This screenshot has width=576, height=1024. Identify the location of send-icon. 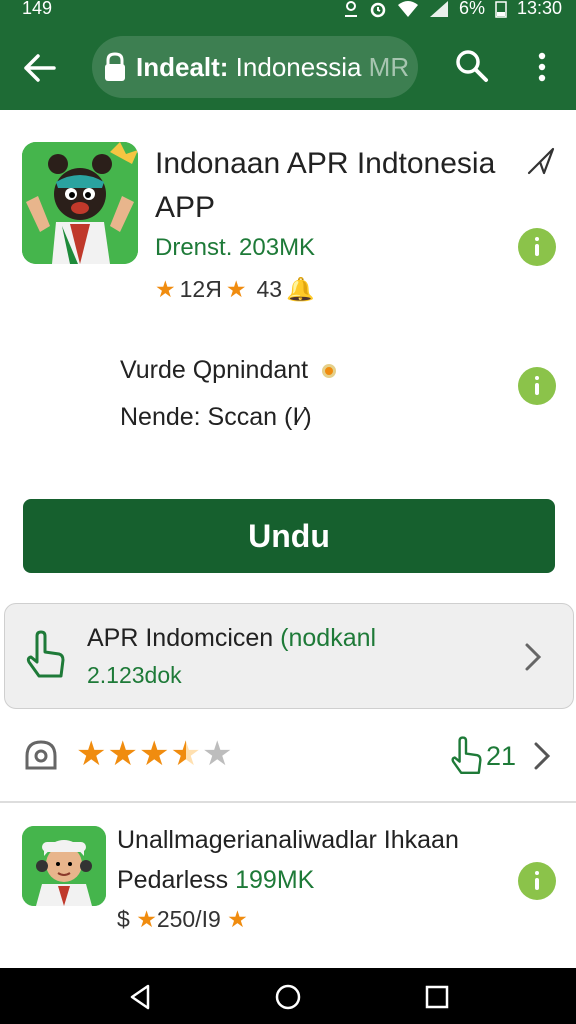
(541, 161).